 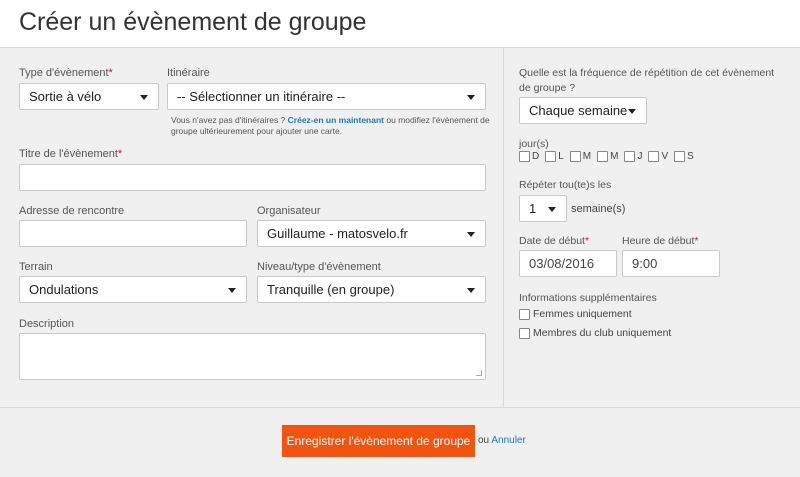 I want to click on day-checkbox-tuesday: M, so click(x=580, y=156).